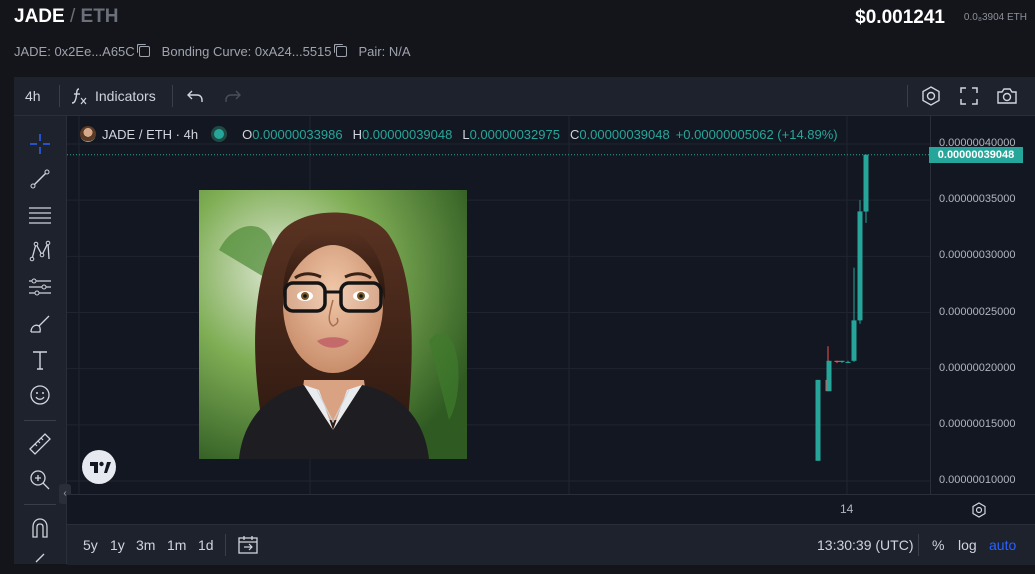 The width and height of the screenshot is (1035, 574). What do you see at coordinates (82, 51) in the screenshot?
I see `token-address: JADE: 0x2Ee...A65C` at bounding box center [82, 51].